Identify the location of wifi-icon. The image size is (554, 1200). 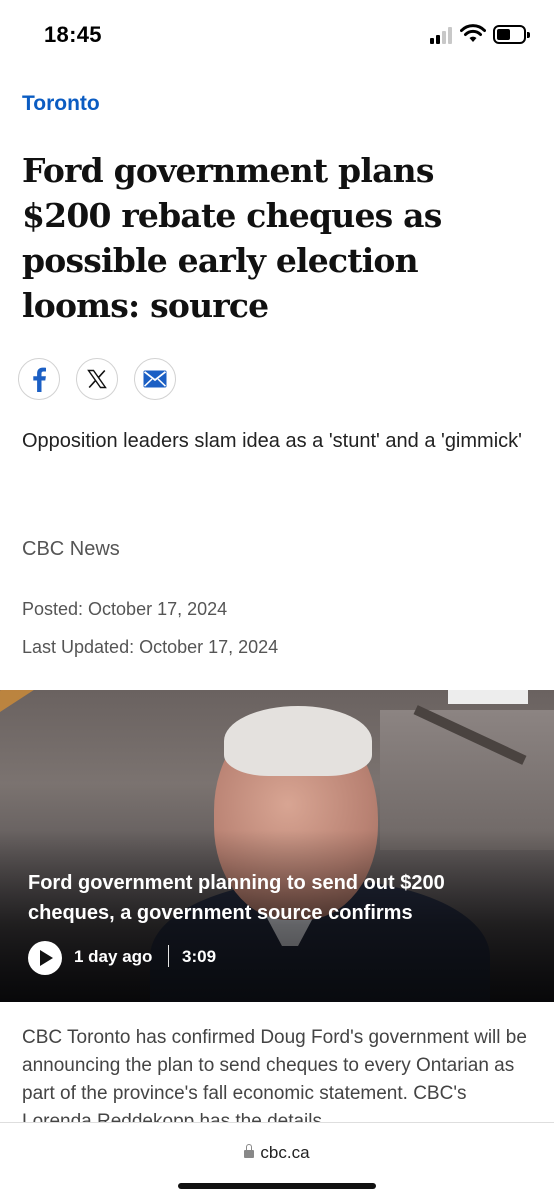
(473, 33).